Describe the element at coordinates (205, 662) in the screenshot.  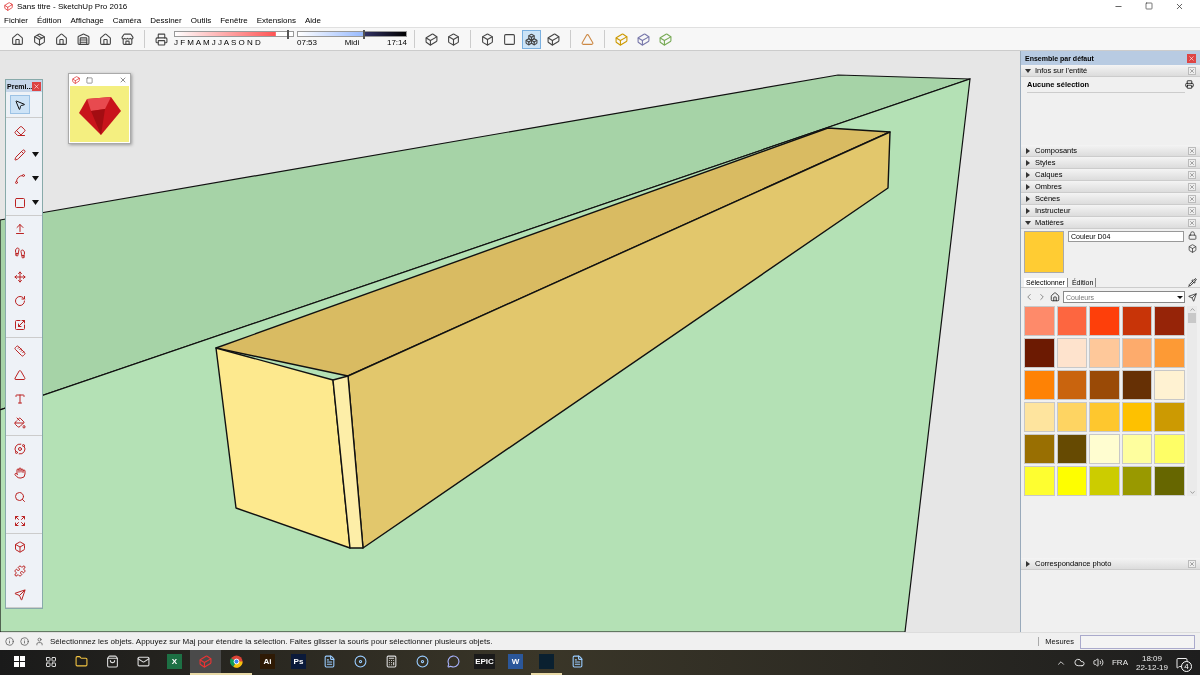
I see `taskbar-button` at that location.